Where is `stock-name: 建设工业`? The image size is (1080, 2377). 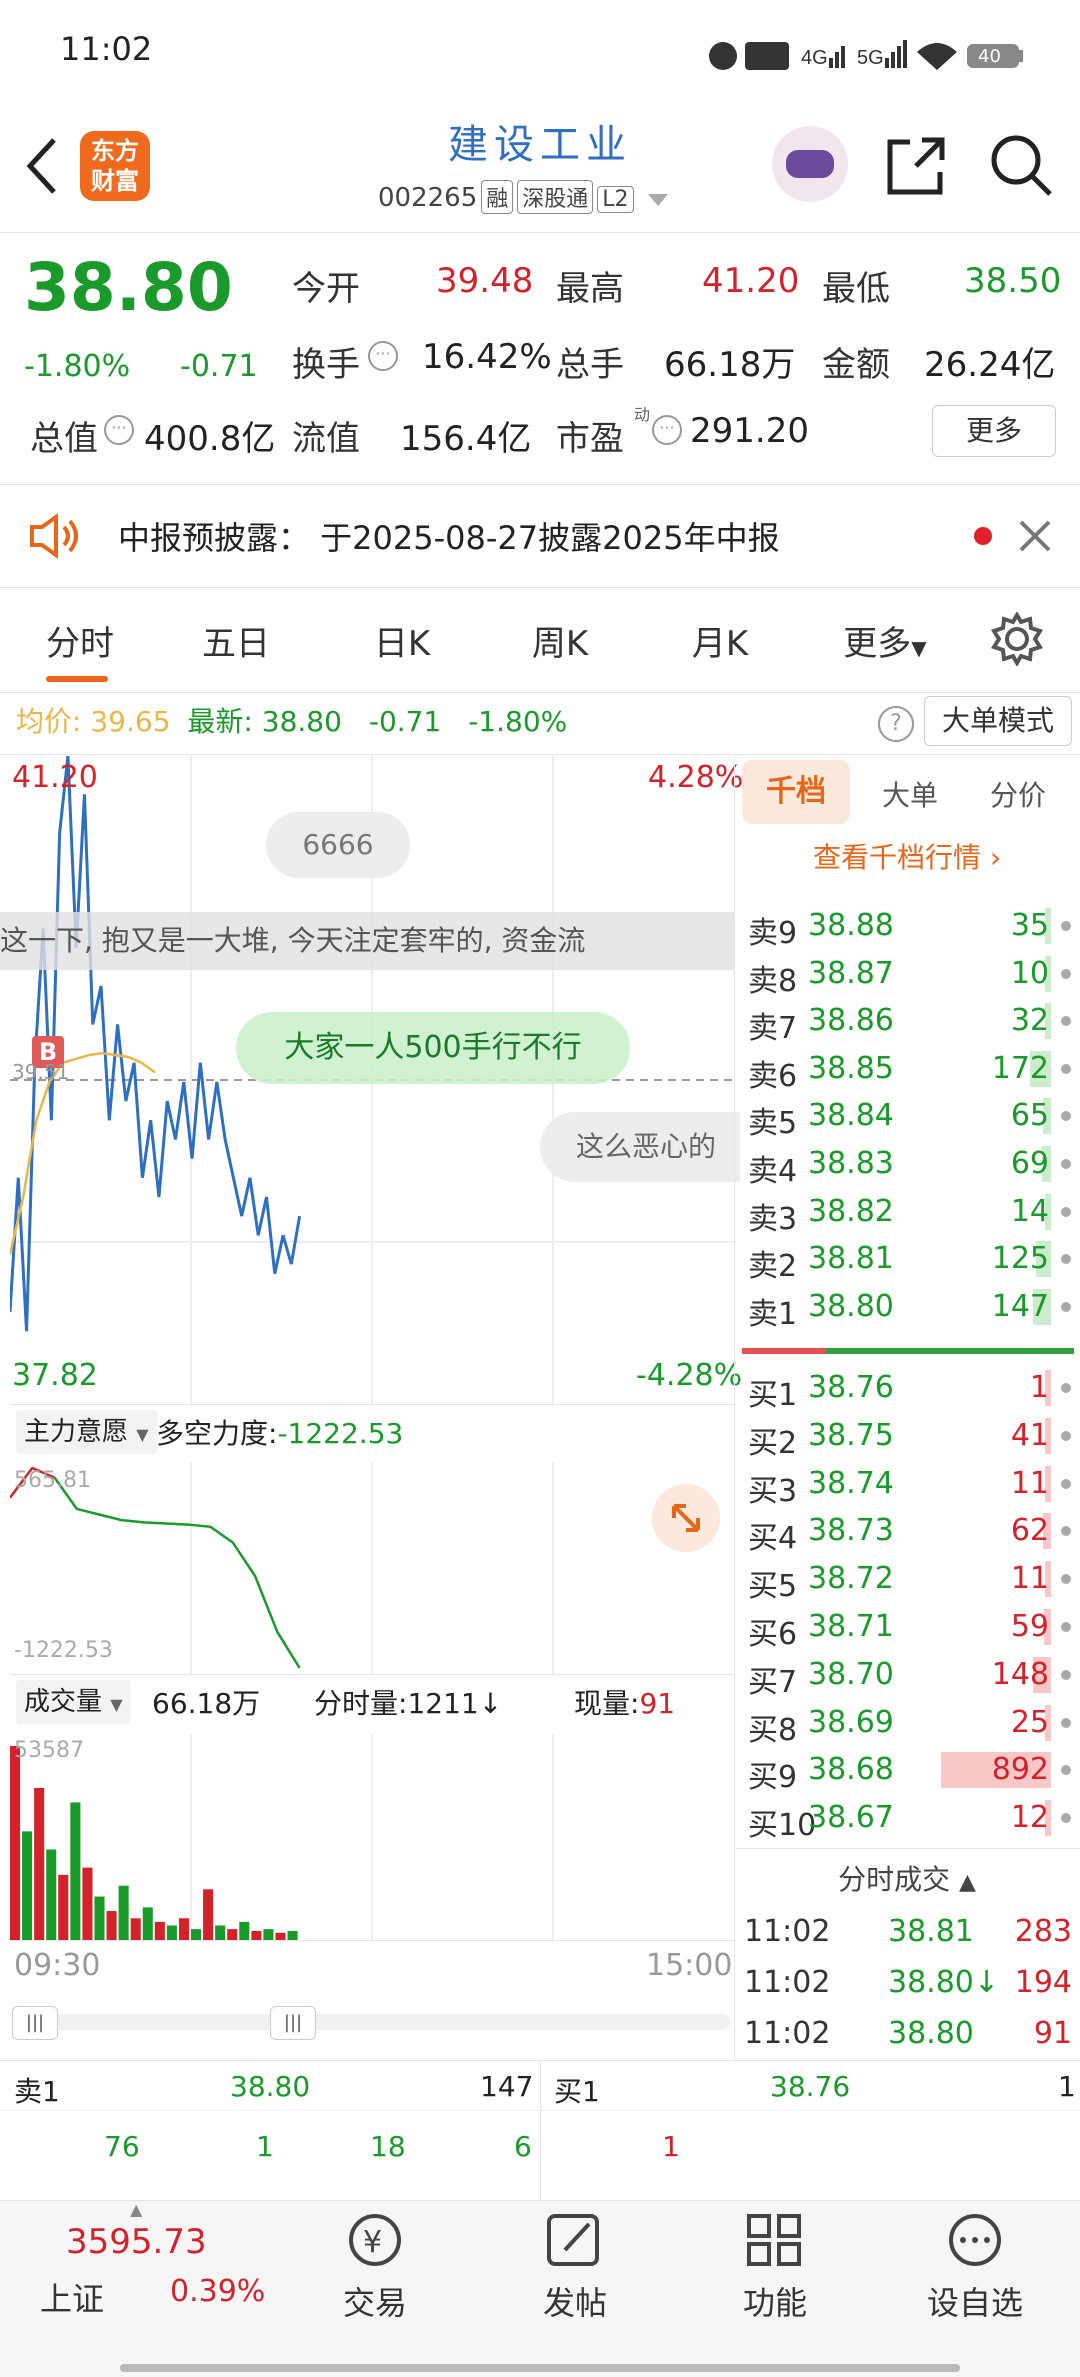
stock-name: 建设工业 is located at coordinates (540, 141).